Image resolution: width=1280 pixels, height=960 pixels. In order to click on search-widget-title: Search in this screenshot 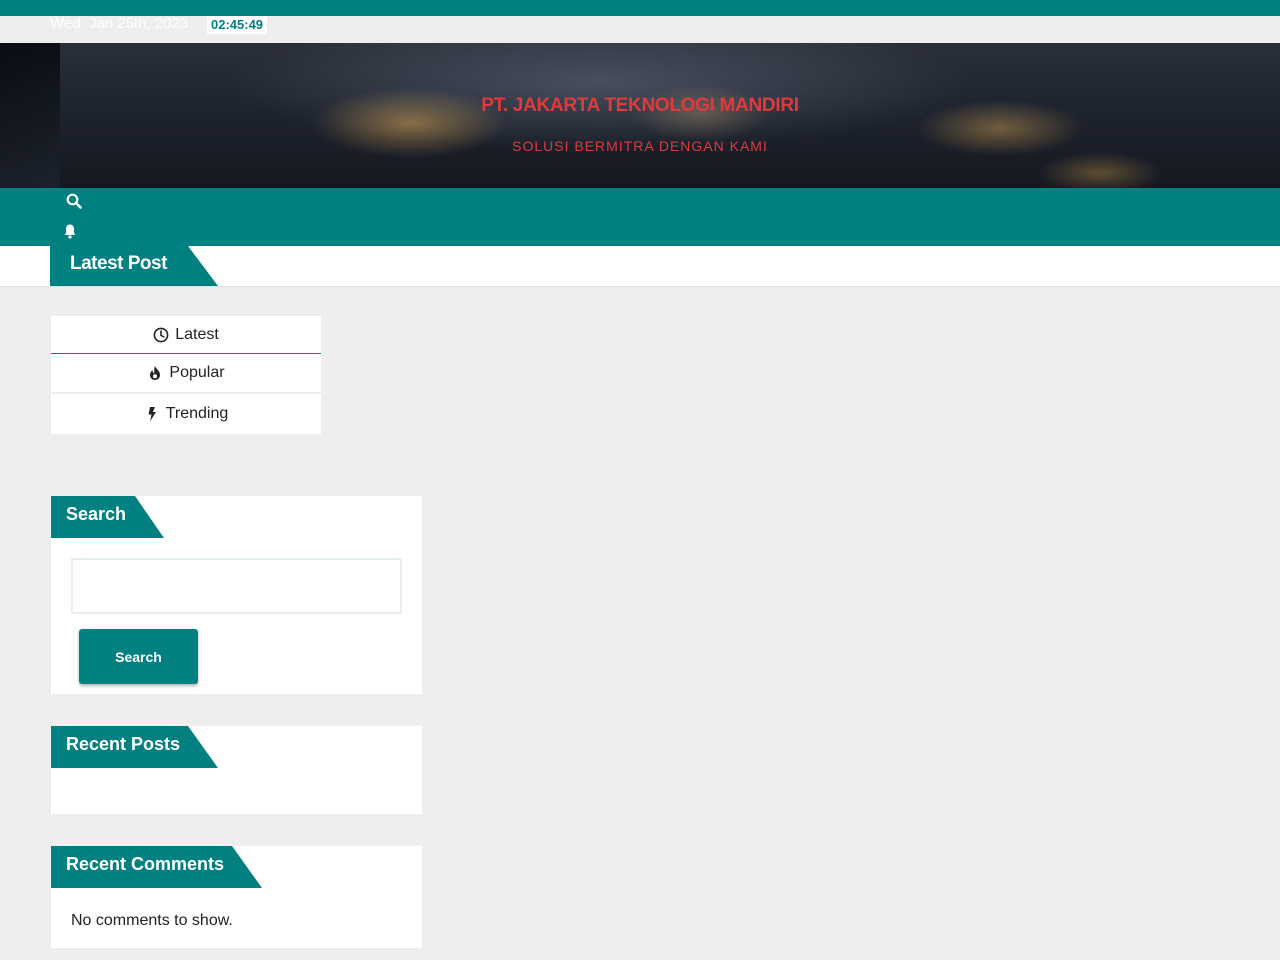, I will do `click(107, 517)`.